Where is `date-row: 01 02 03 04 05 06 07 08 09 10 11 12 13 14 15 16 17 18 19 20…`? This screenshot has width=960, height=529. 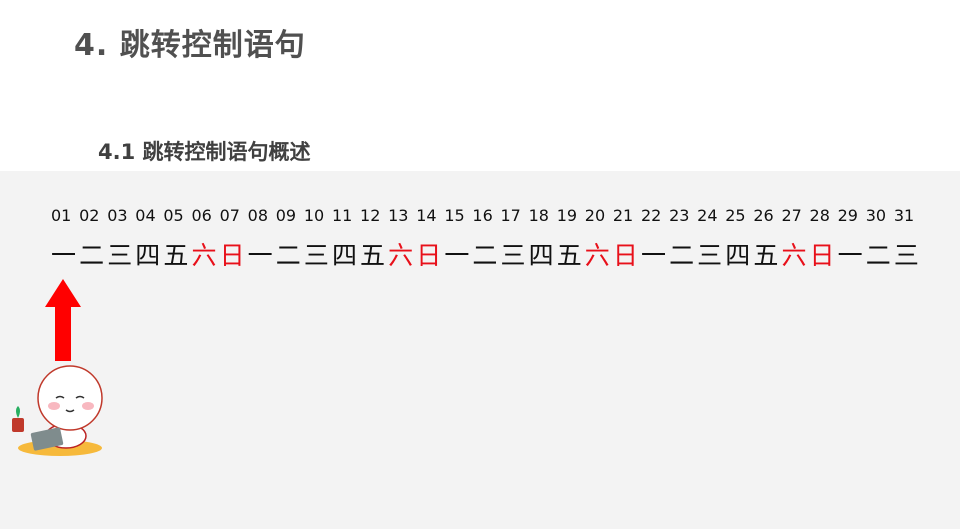 date-row: 01 02 03 04 05 06 07 08 09 10 11 12 13 14 15 16 17 18 19 20… is located at coordinates (486, 215).